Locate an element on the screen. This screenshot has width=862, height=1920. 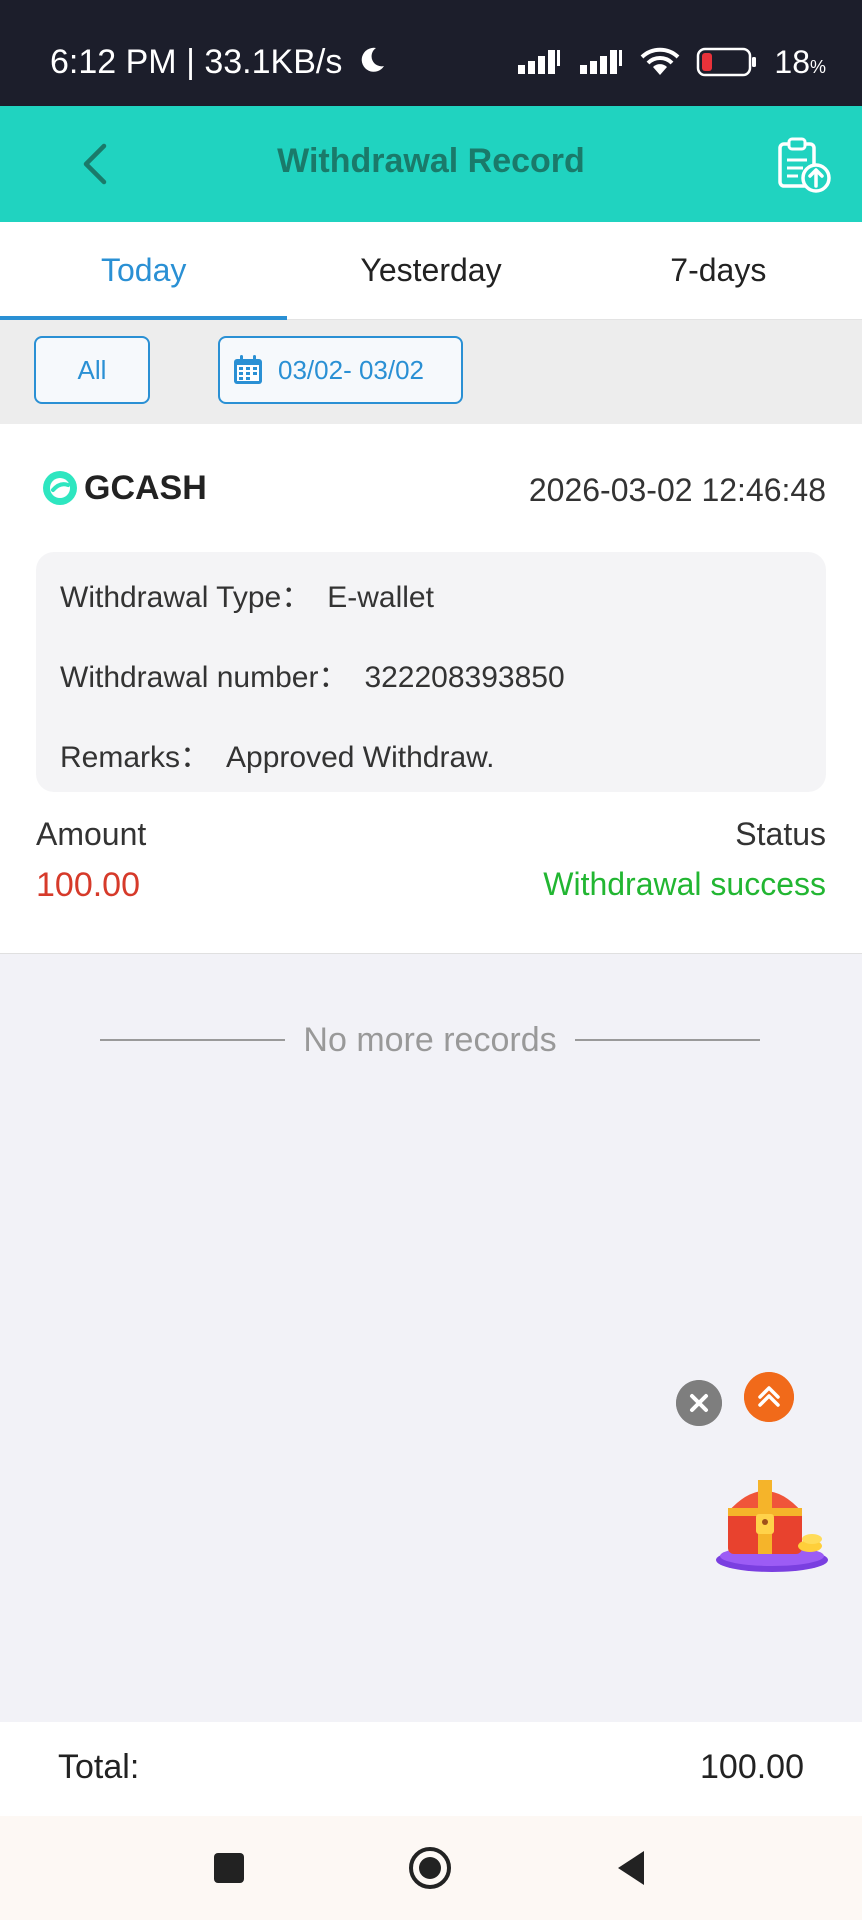
amount-value: 100.00 is located at coordinates (88, 885).